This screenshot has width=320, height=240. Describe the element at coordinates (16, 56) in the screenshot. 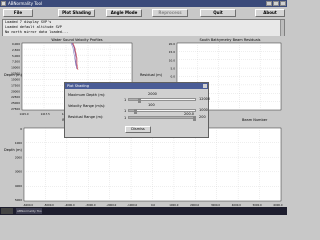

I see `y-tick-label: 5,000` at that location.